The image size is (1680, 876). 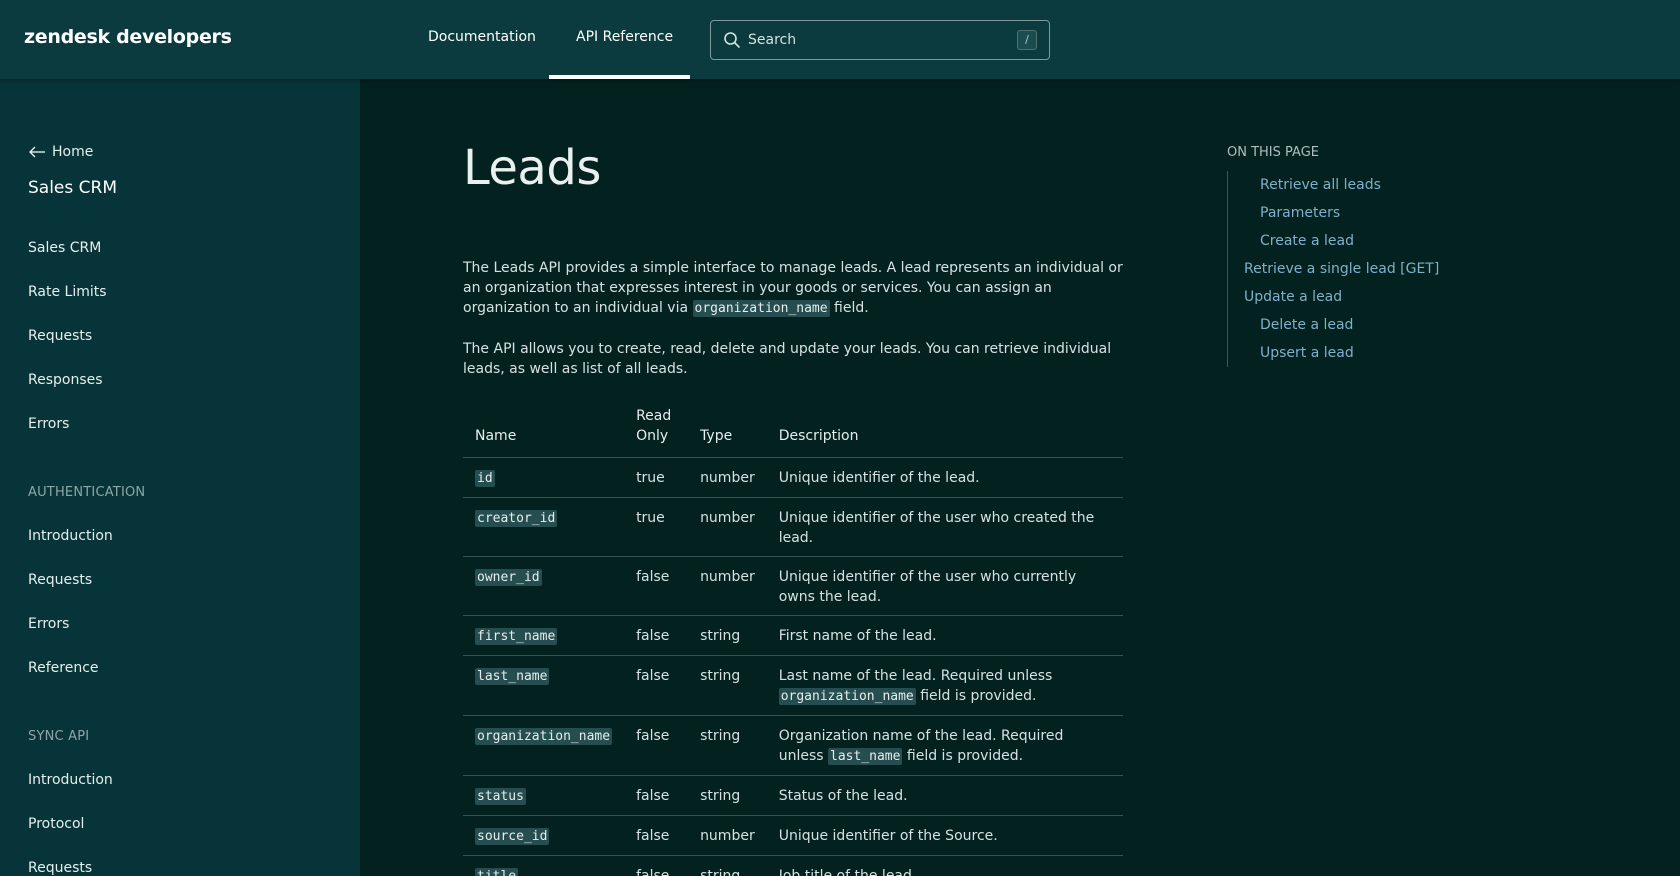 What do you see at coordinates (60, 580) in the screenshot?
I see `sidebar-item-auth-requests: Requests` at bounding box center [60, 580].